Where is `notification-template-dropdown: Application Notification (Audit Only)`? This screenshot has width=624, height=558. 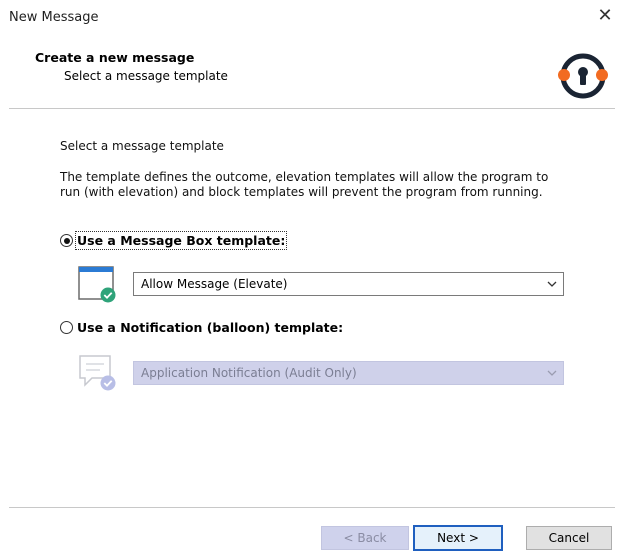
notification-template-dropdown: Application Notification (Audit Only) is located at coordinates (348, 373).